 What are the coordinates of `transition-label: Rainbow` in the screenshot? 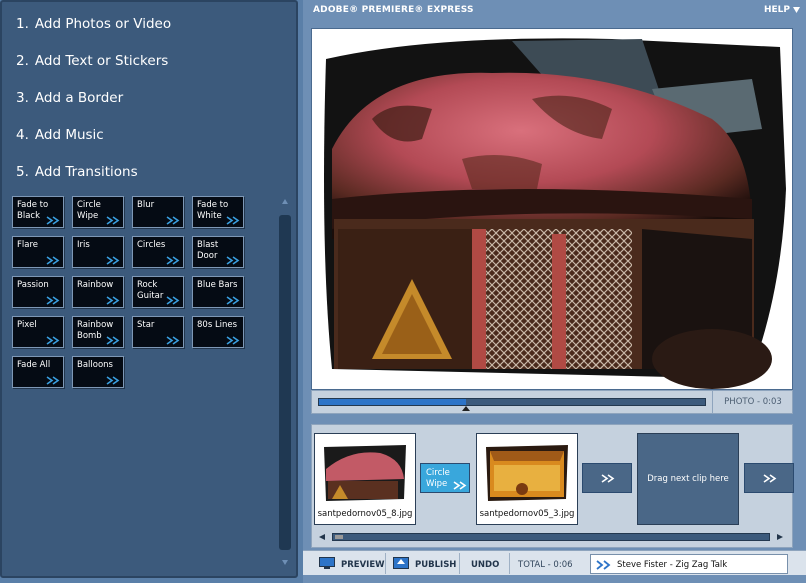 It's located at (95, 285).